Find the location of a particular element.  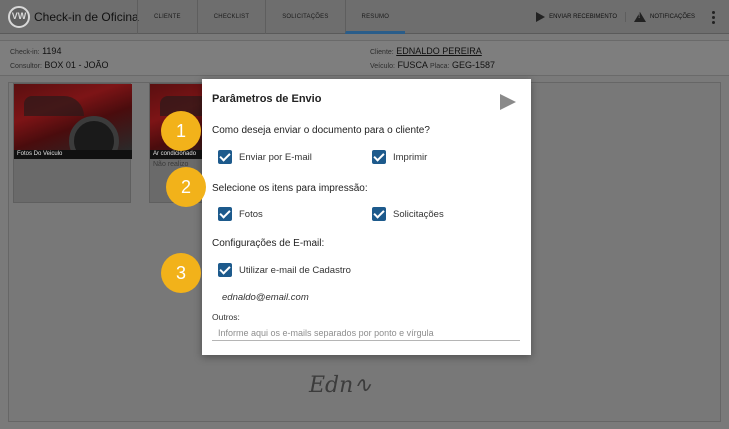

more-menu-icon is located at coordinates (713, 17).